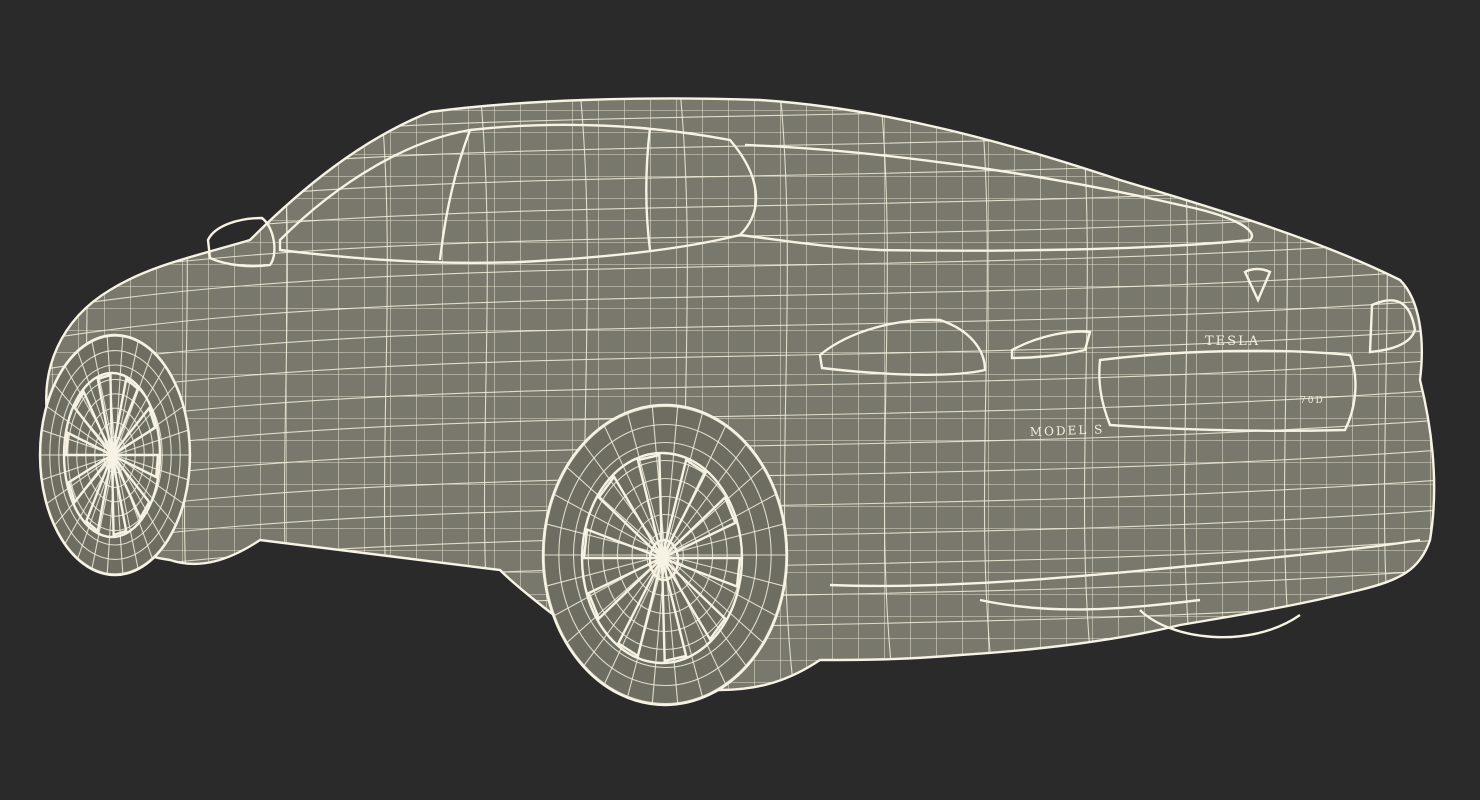 The height and width of the screenshot is (800, 1480). Describe the element at coordinates (1232, 341) in the screenshot. I see `brand-badge: TESLA` at that location.